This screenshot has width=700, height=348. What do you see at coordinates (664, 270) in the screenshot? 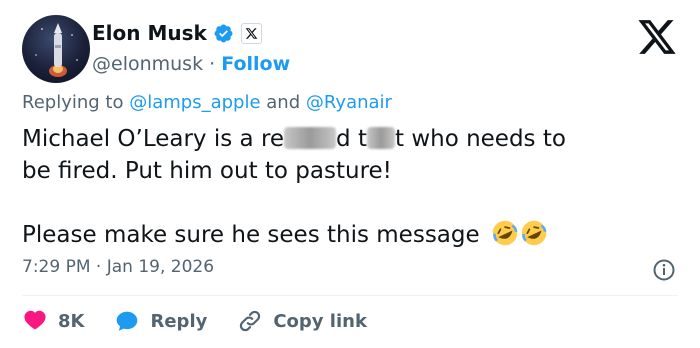
I see `info-icon` at bounding box center [664, 270].